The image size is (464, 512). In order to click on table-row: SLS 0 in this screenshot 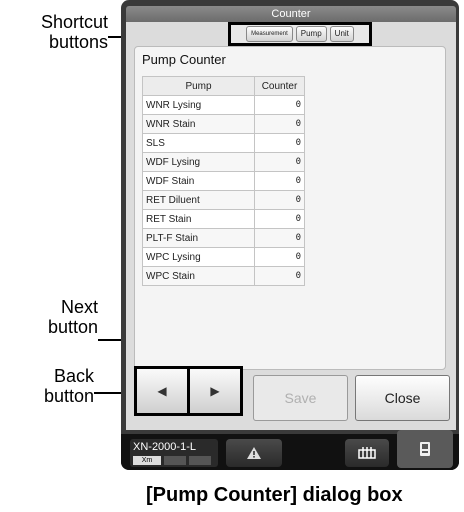, I will do `click(223, 143)`.